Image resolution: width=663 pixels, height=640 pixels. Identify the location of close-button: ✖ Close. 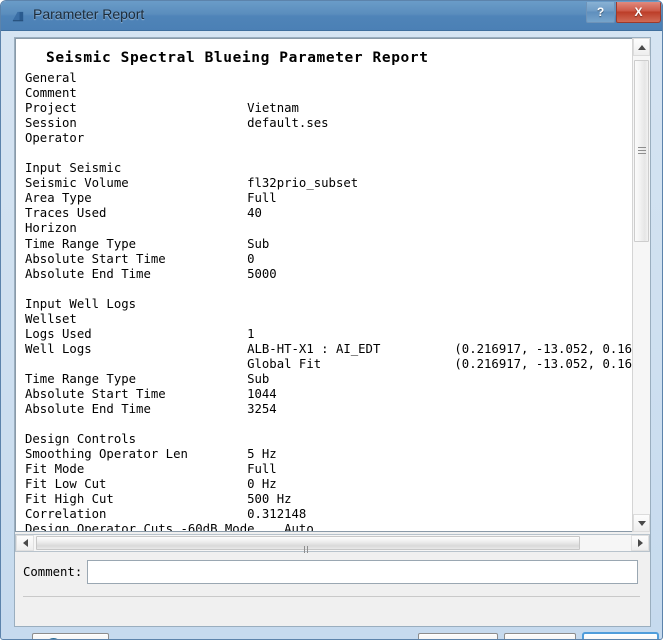
(620, 635).